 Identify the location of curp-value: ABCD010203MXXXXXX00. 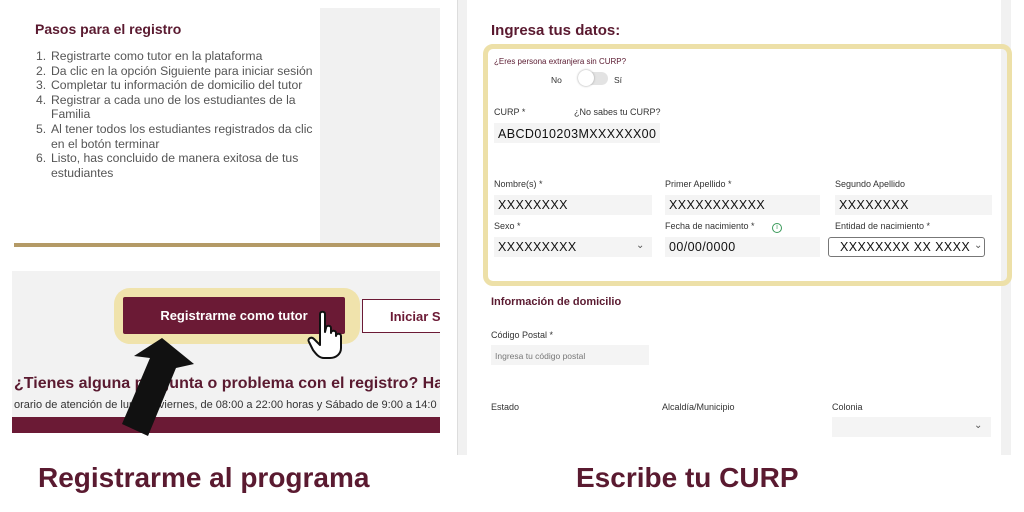
(577, 134).